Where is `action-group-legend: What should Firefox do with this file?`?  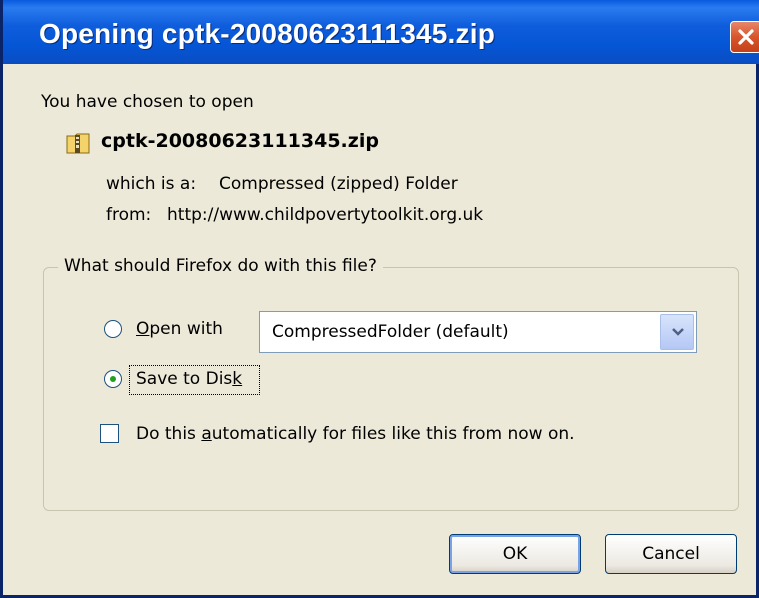 action-group-legend: What should Firefox do with this file? is located at coordinates (220, 266).